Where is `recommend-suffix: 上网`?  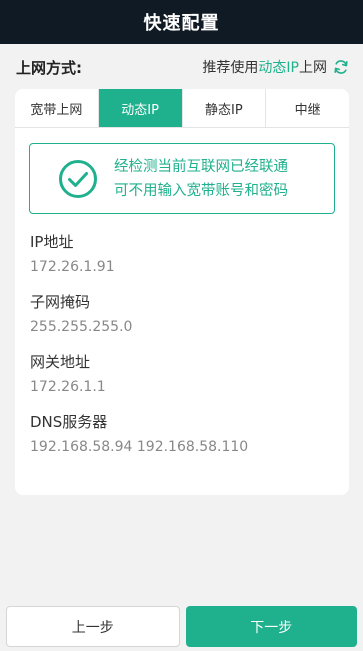
recommend-suffix: 上网 is located at coordinates (313, 68).